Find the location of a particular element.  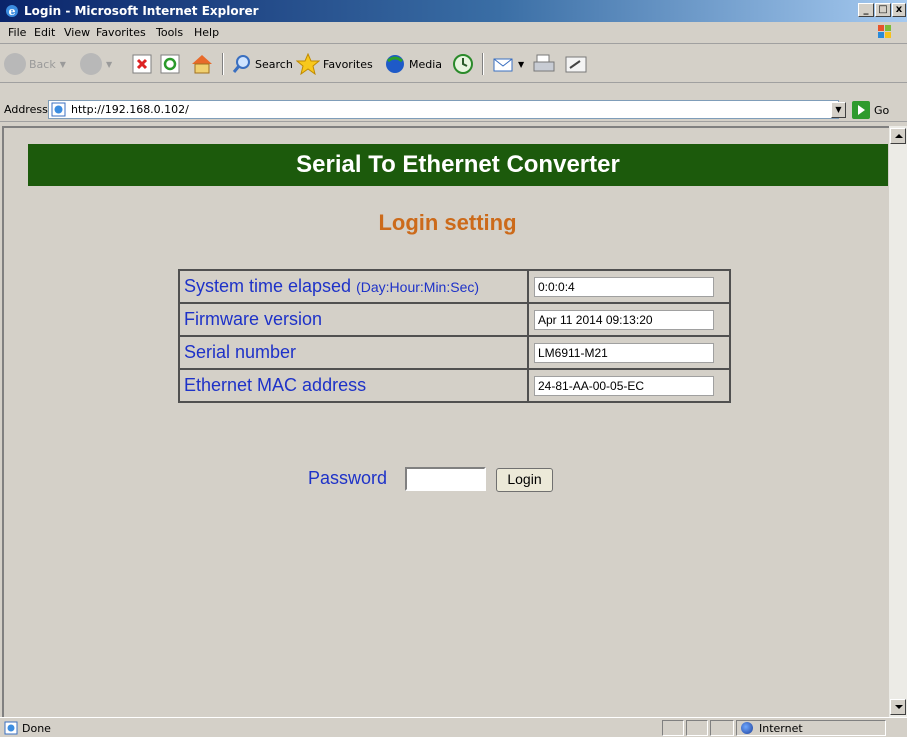

go-label: Go is located at coordinates (882, 110).